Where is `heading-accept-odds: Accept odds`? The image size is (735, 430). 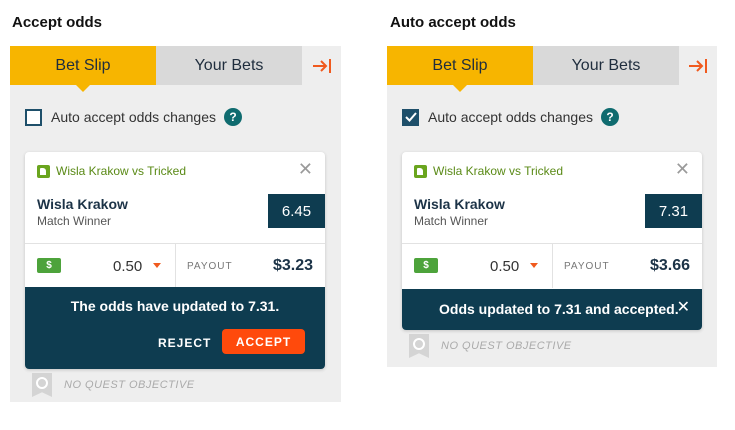 heading-accept-odds: Accept odds is located at coordinates (57, 22).